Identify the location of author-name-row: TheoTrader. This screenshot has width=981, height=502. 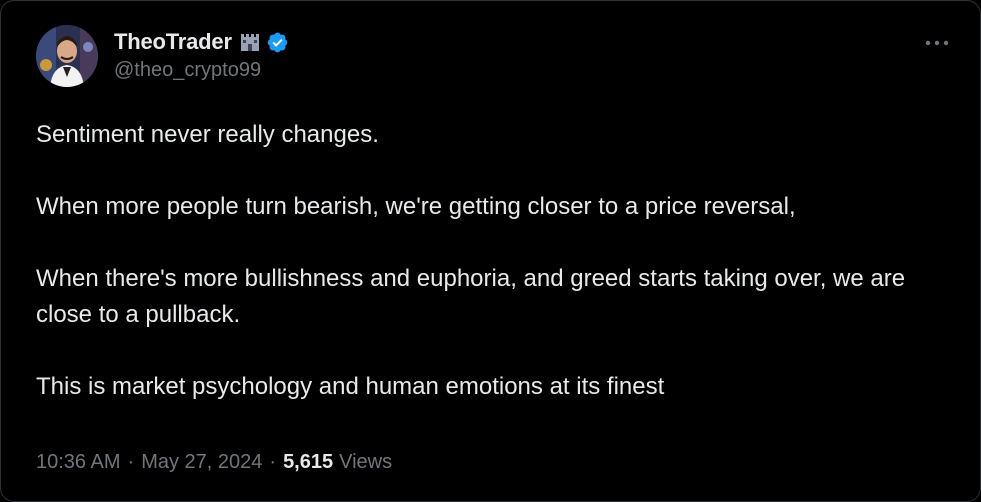
(201, 42).